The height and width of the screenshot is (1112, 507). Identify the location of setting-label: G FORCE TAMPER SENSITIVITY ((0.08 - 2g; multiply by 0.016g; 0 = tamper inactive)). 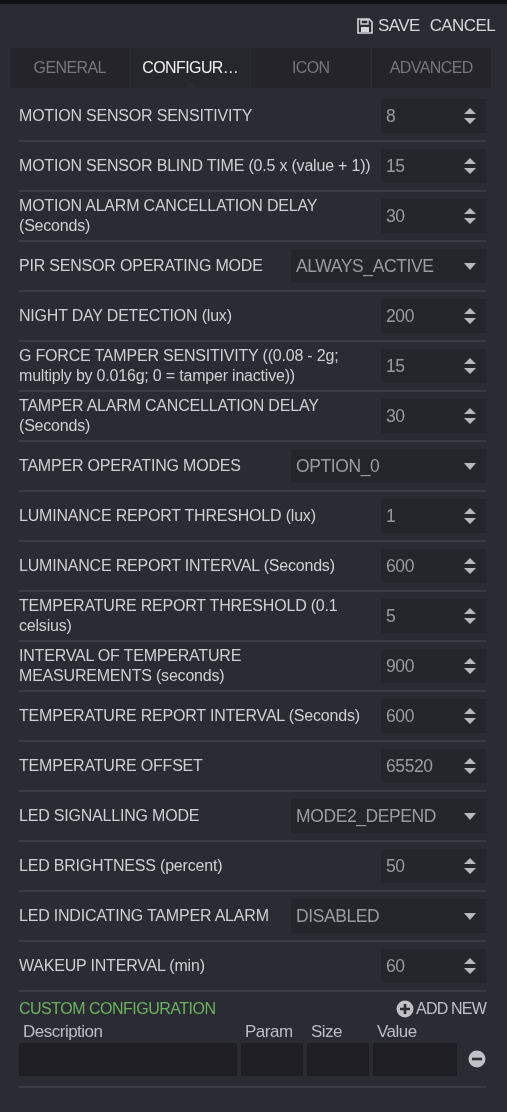
(179, 366).